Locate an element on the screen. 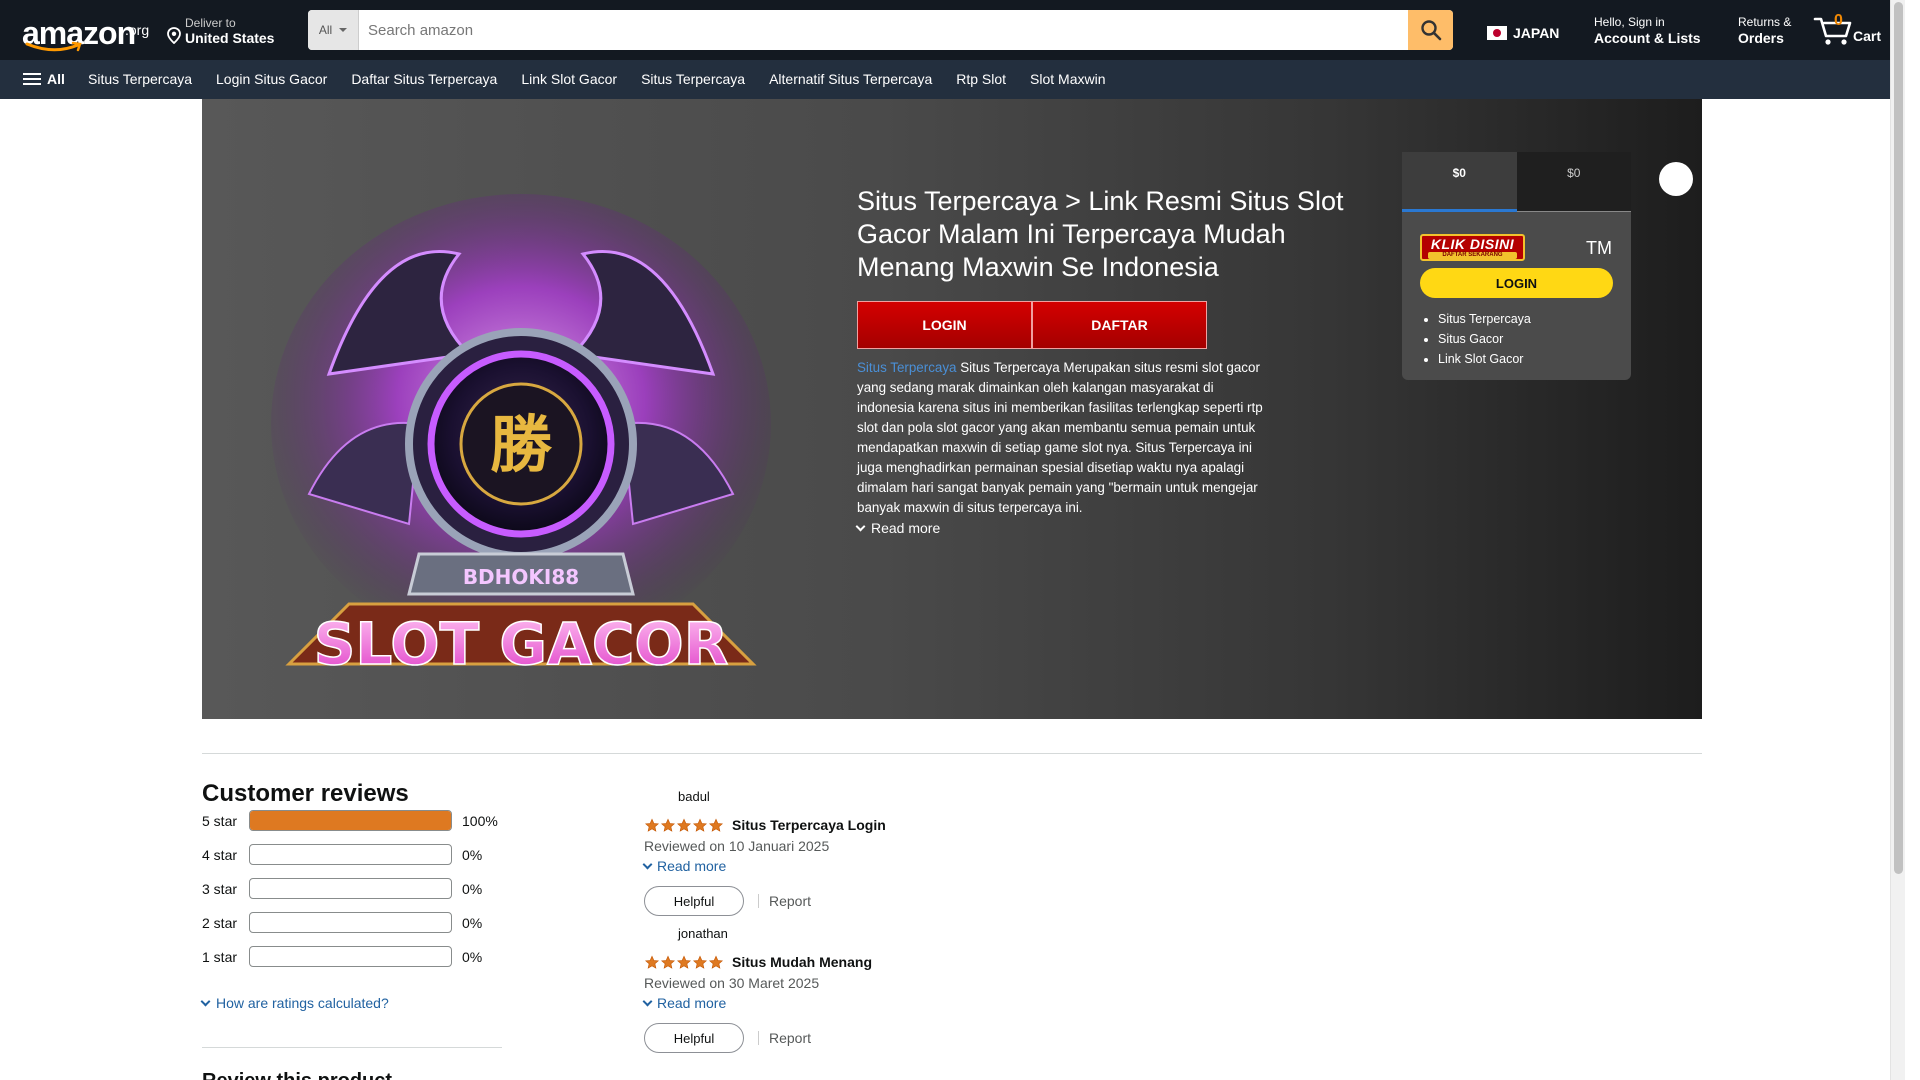 This screenshot has width=1920, height=1080. review-header: Situs Terpercaya Login is located at coordinates (894, 825).